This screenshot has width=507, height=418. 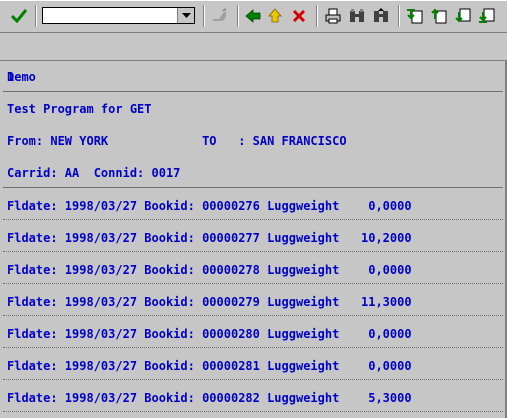 I want to click on chevron-down-icon, so click(x=186, y=15).